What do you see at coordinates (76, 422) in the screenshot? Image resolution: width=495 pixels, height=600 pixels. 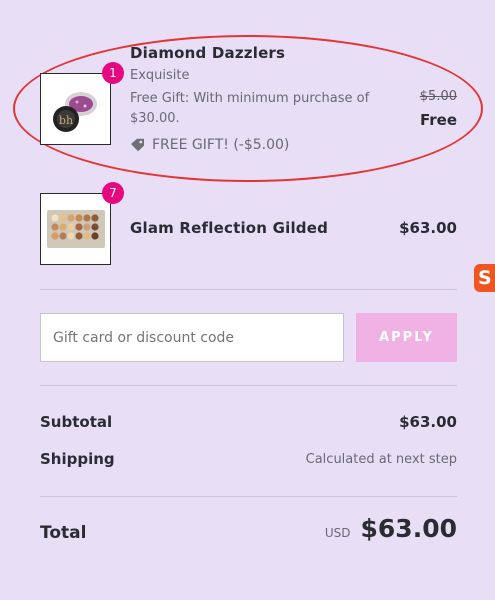 I see `subtotal-label: Subtotal` at bounding box center [76, 422].